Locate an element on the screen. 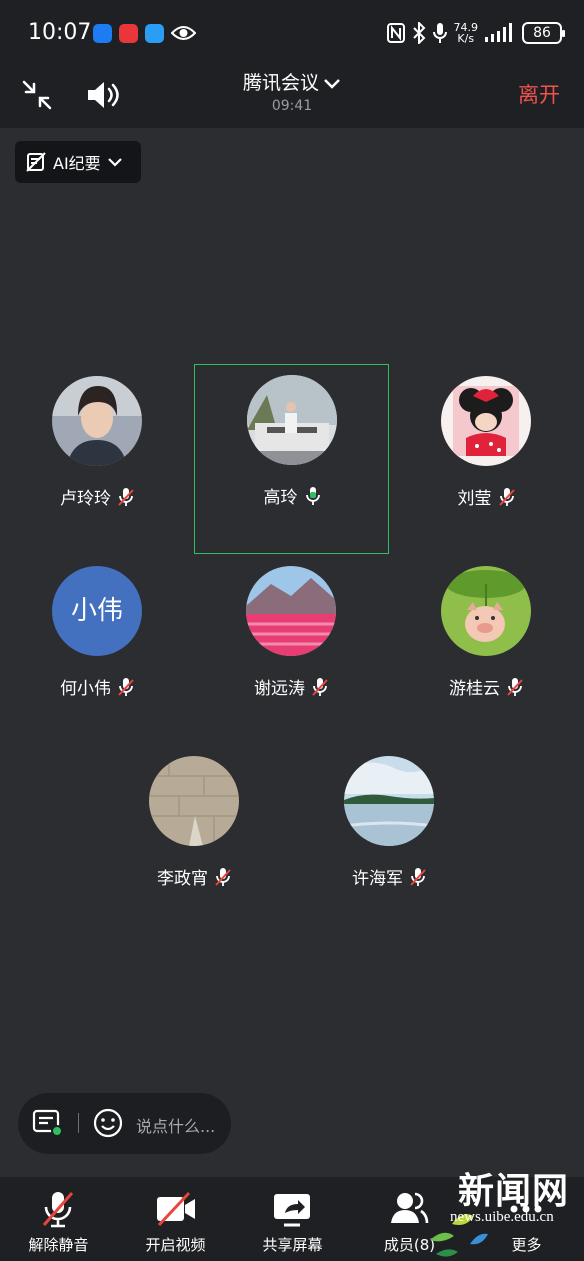 The height and width of the screenshot is (1261, 584). participant-tile: 卢玲玲 is located at coordinates (97, 461).